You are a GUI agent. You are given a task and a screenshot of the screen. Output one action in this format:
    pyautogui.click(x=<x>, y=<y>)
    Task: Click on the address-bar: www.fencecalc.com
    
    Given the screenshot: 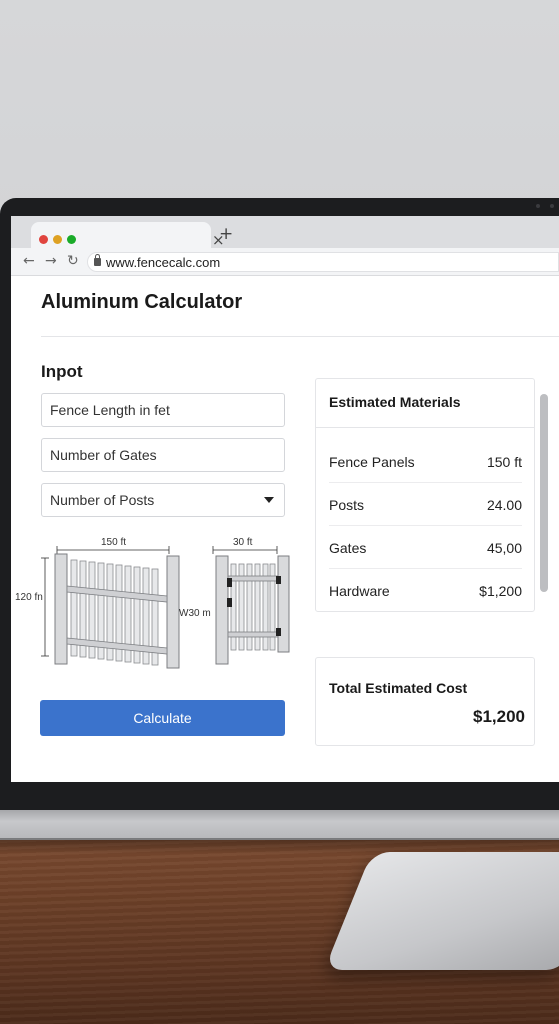 What is the action you would take?
    pyautogui.click(x=323, y=262)
    